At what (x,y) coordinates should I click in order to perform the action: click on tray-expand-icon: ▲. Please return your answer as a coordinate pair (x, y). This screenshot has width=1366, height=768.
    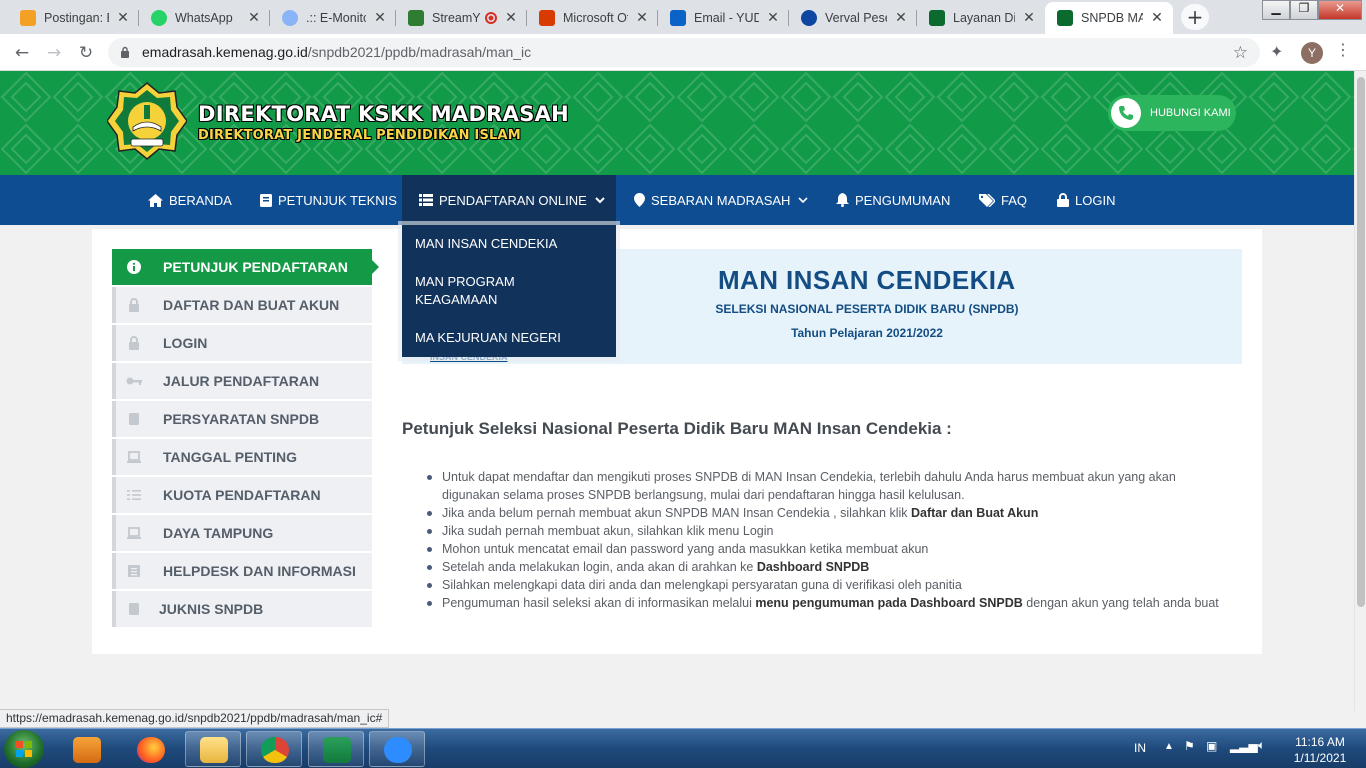
    Looking at the image, I should click on (1169, 746).